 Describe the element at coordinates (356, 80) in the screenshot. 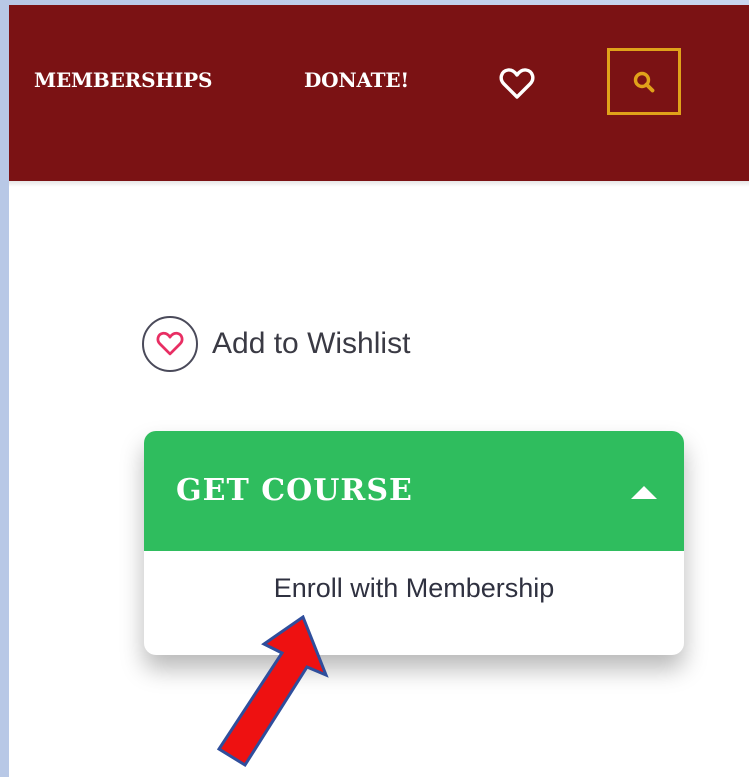

I see `nav-donate-link: DONATE!` at that location.